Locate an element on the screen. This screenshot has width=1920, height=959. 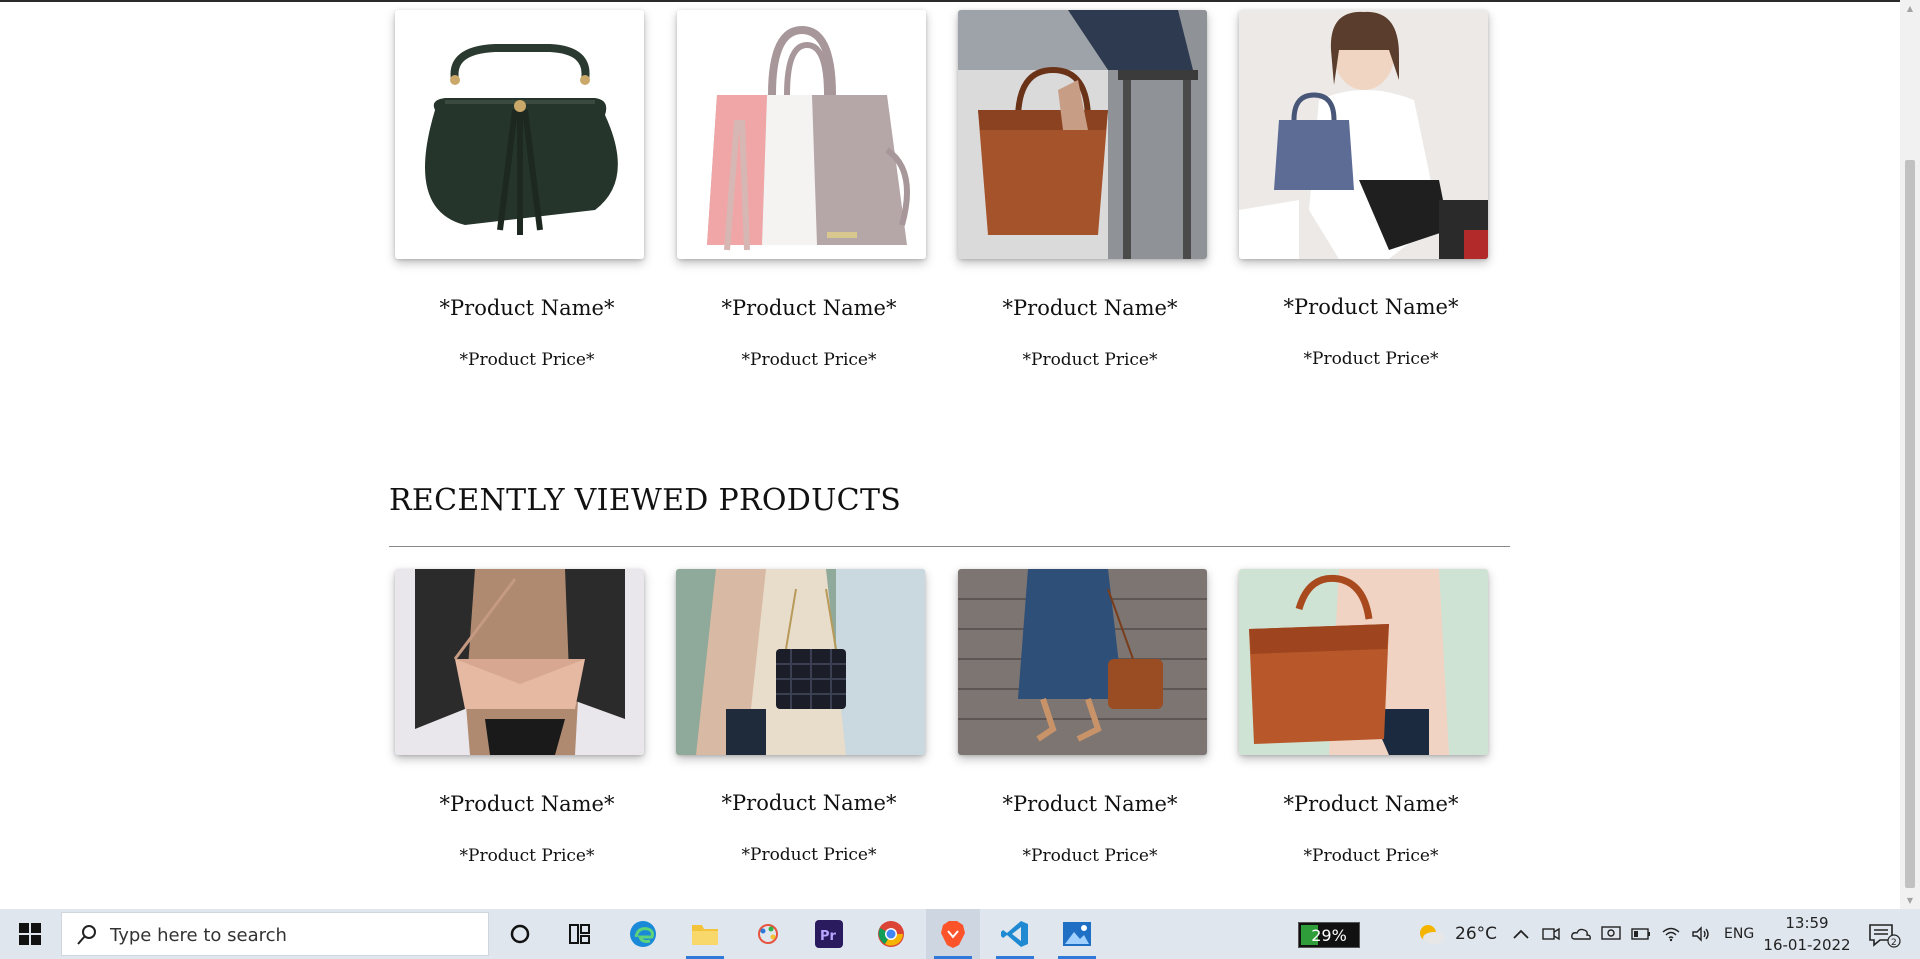
system-clock: 13:59 16-01-2022 is located at coordinates (1807, 934).